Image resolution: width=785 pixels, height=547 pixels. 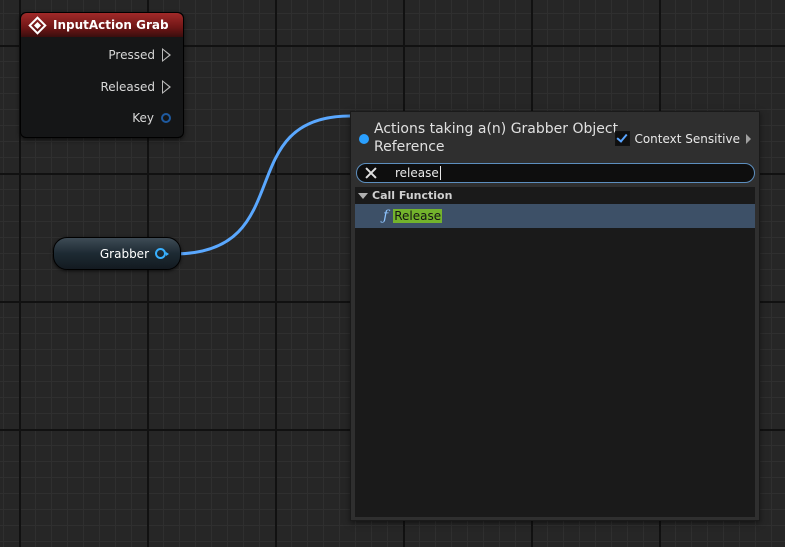 What do you see at coordinates (143, 118) in the screenshot?
I see `key-pin-label: Key` at bounding box center [143, 118].